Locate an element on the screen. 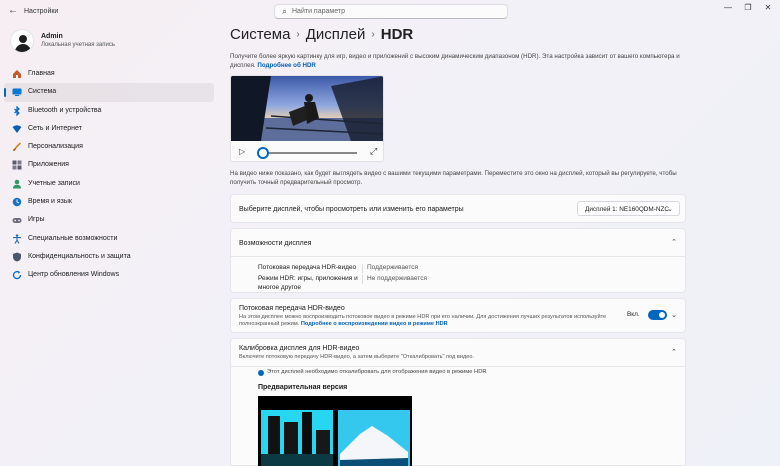  globe-clock-icon is located at coordinates (17, 202).